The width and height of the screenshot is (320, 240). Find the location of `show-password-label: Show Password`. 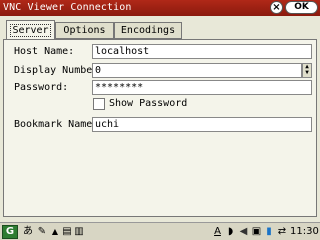

show-password-label: Show Password is located at coordinates (148, 104).